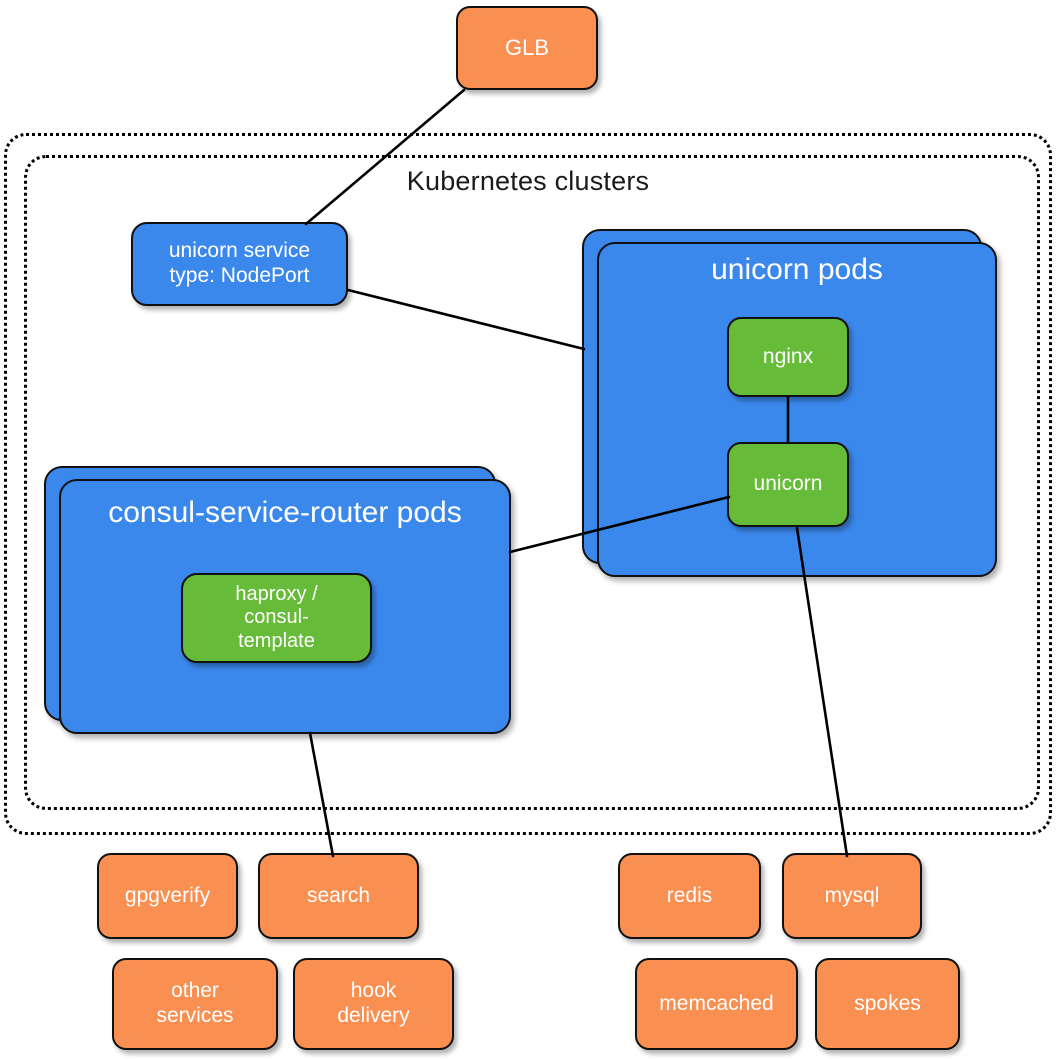 The width and height of the screenshot is (1056, 1060). Describe the element at coordinates (239, 275) in the screenshot. I see `unicorn-service-label-line2: type: NodePort` at that location.